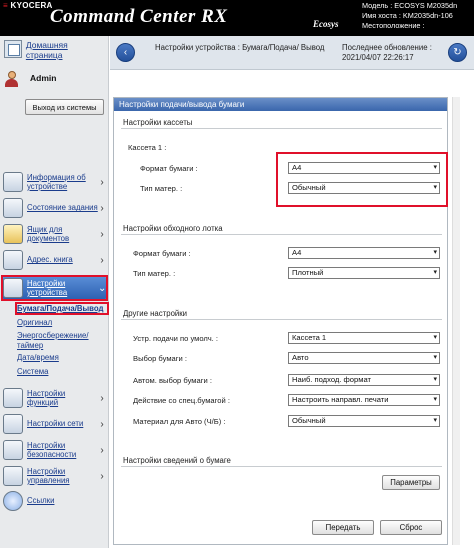 Image resolution: width=474 pixels, height=548 pixels. Describe the element at coordinates (50, 260) in the screenshot. I see `sidebar-item-label: Адрес. книга` at that location.